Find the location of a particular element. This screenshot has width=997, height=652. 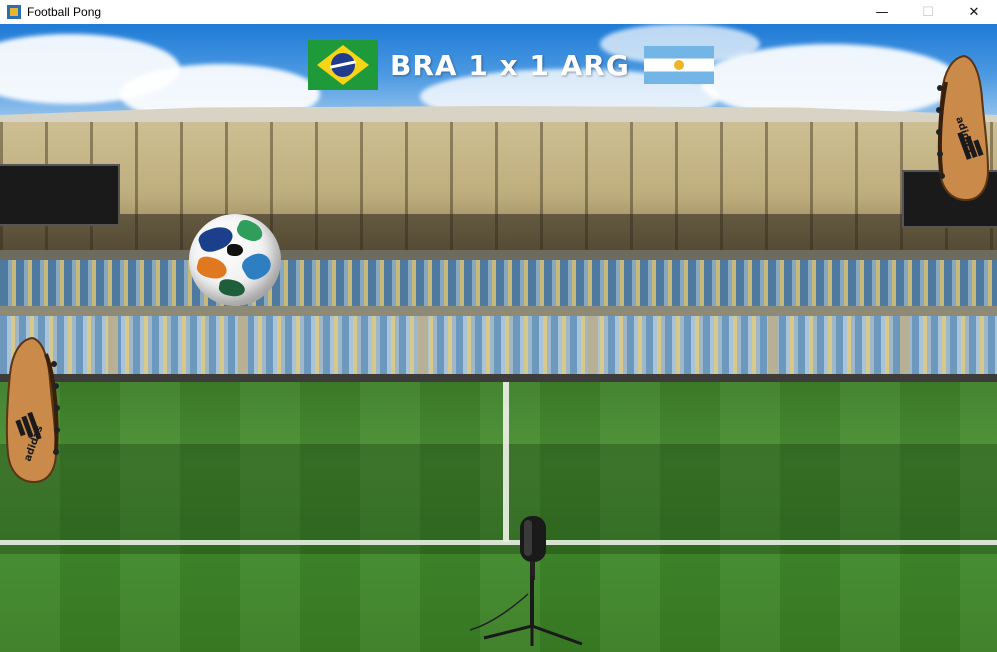

microphone-stand is located at coordinates (526, 581).